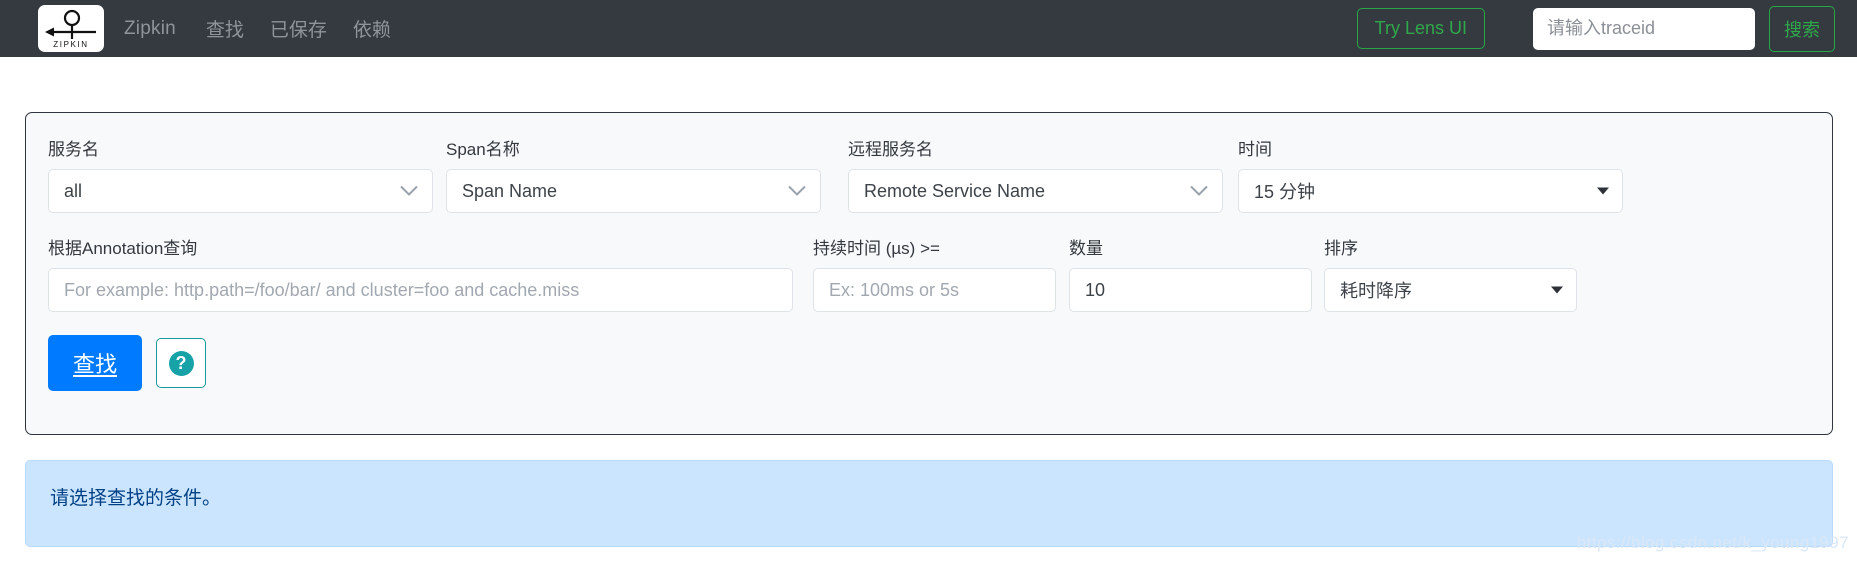 This screenshot has width=1857, height=565. What do you see at coordinates (1712, 542) in the screenshot?
I see `watermark: https://blog.csdn.net/k_young1997` at bounding box center [1712, 542].